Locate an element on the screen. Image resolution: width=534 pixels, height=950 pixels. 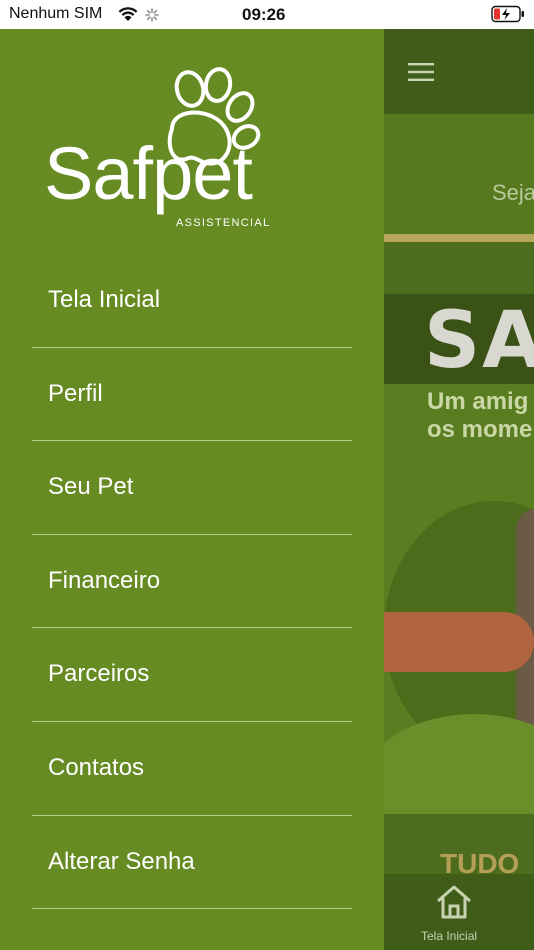
hamburger-menu-icon is located at coordinates (421, 74).